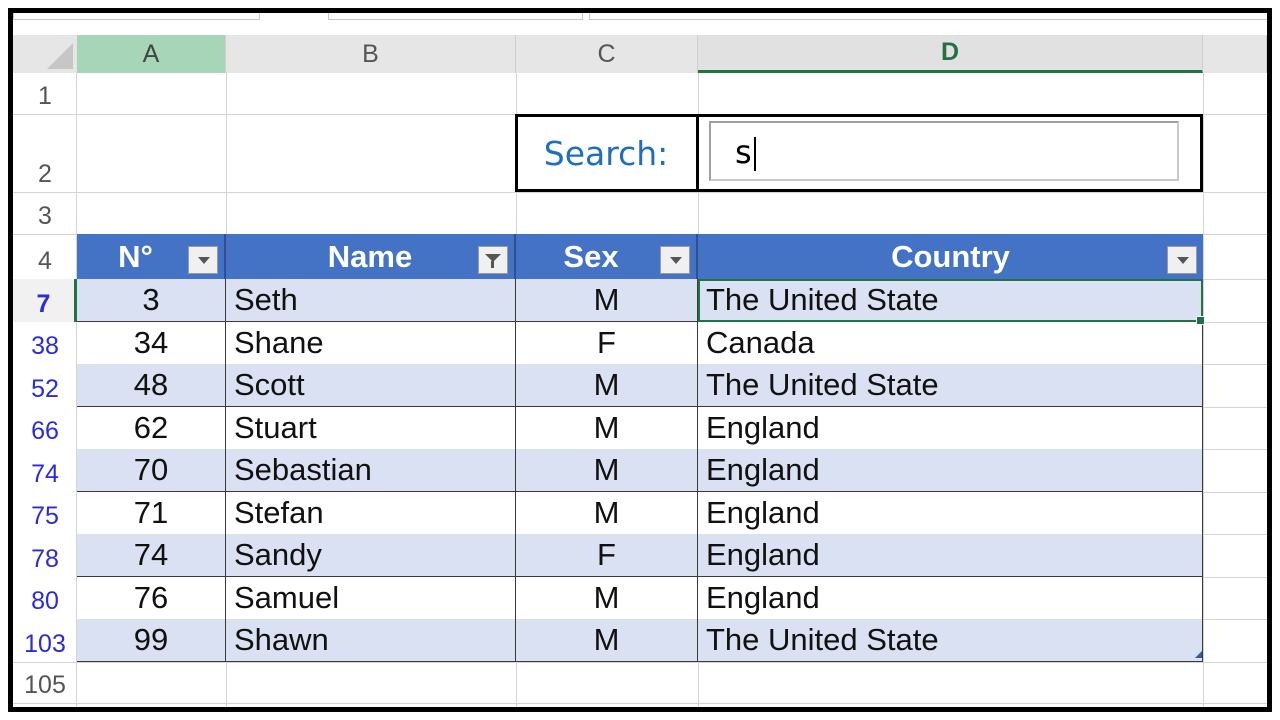  Describe the element at coordinates (151, 300) in the screenshot. I see `cell-number: 3` at that location.